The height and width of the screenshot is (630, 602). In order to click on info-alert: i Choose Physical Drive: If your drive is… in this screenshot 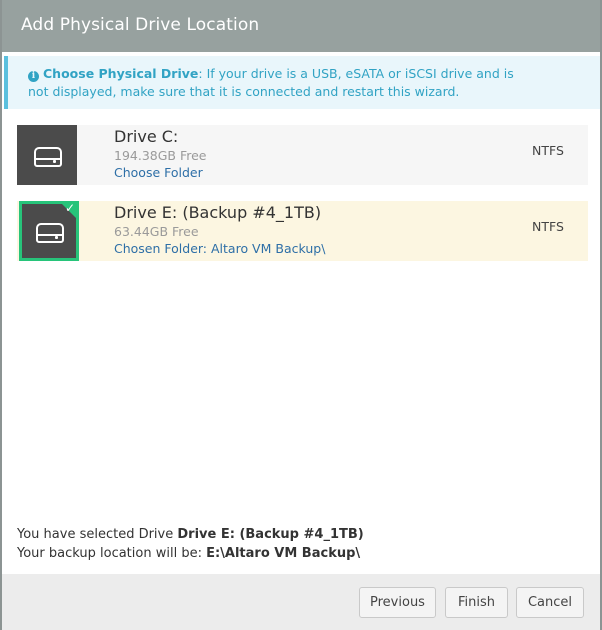, I will do `click(302, 82)`.